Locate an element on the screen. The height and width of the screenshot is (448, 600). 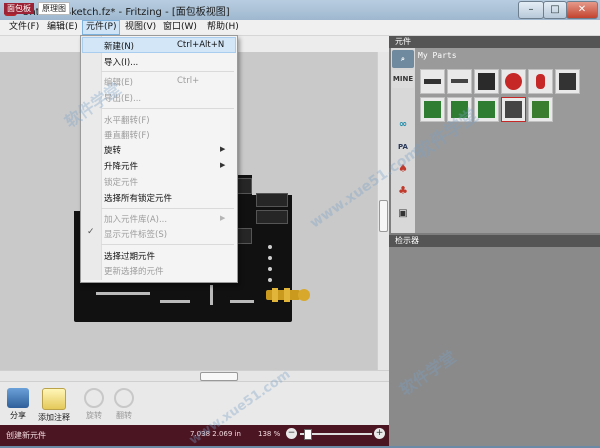
minimize-button: – is located at coordinates (531, 10).